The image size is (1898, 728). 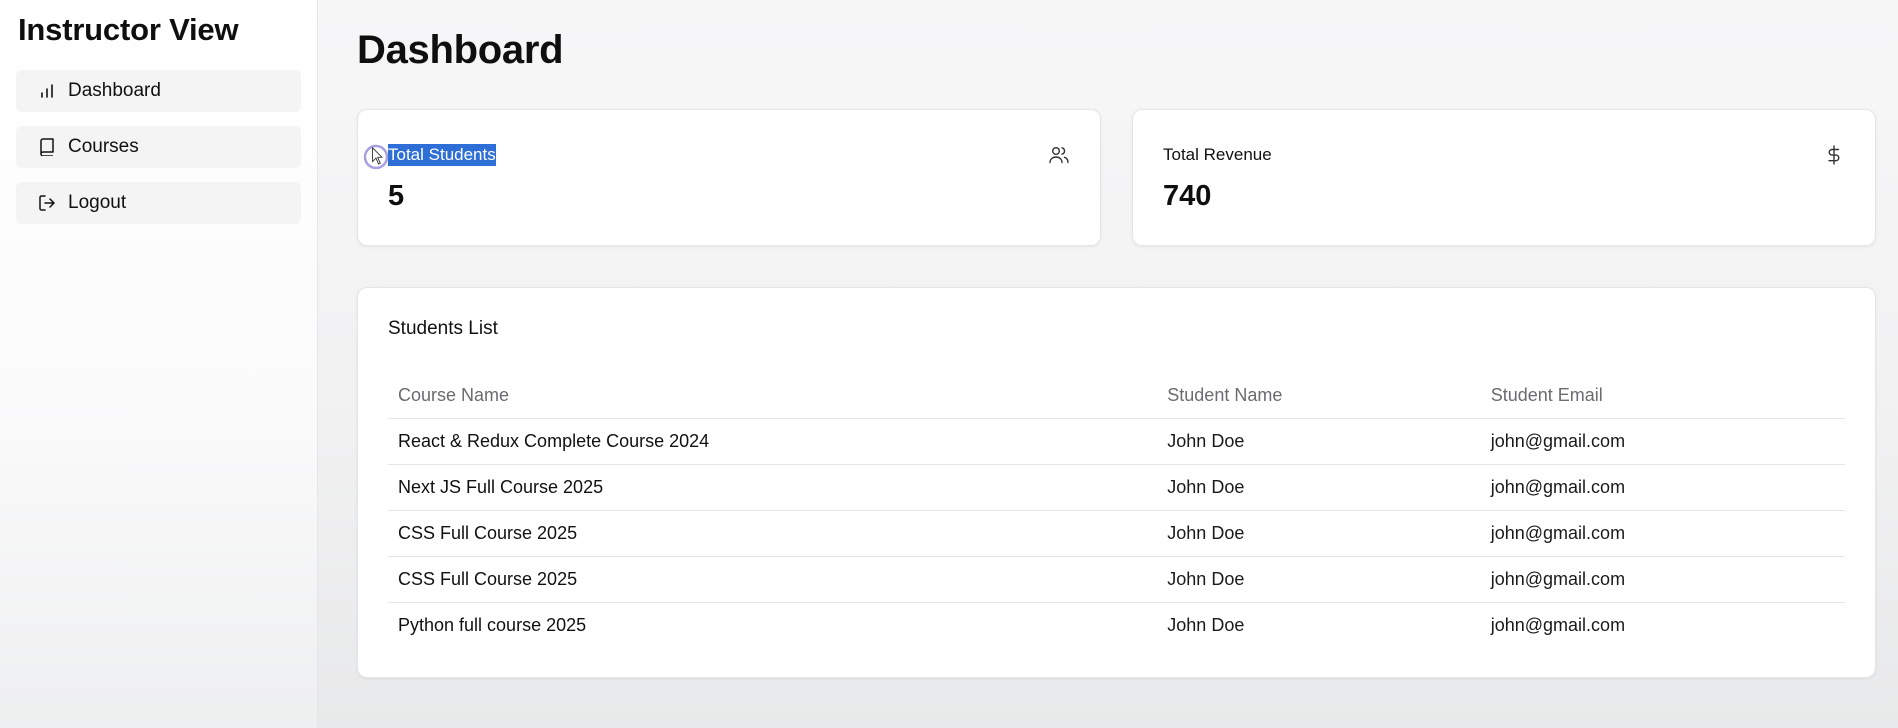 I want to click on sidebar-item-label: Logout, so click(x=97, y=202).